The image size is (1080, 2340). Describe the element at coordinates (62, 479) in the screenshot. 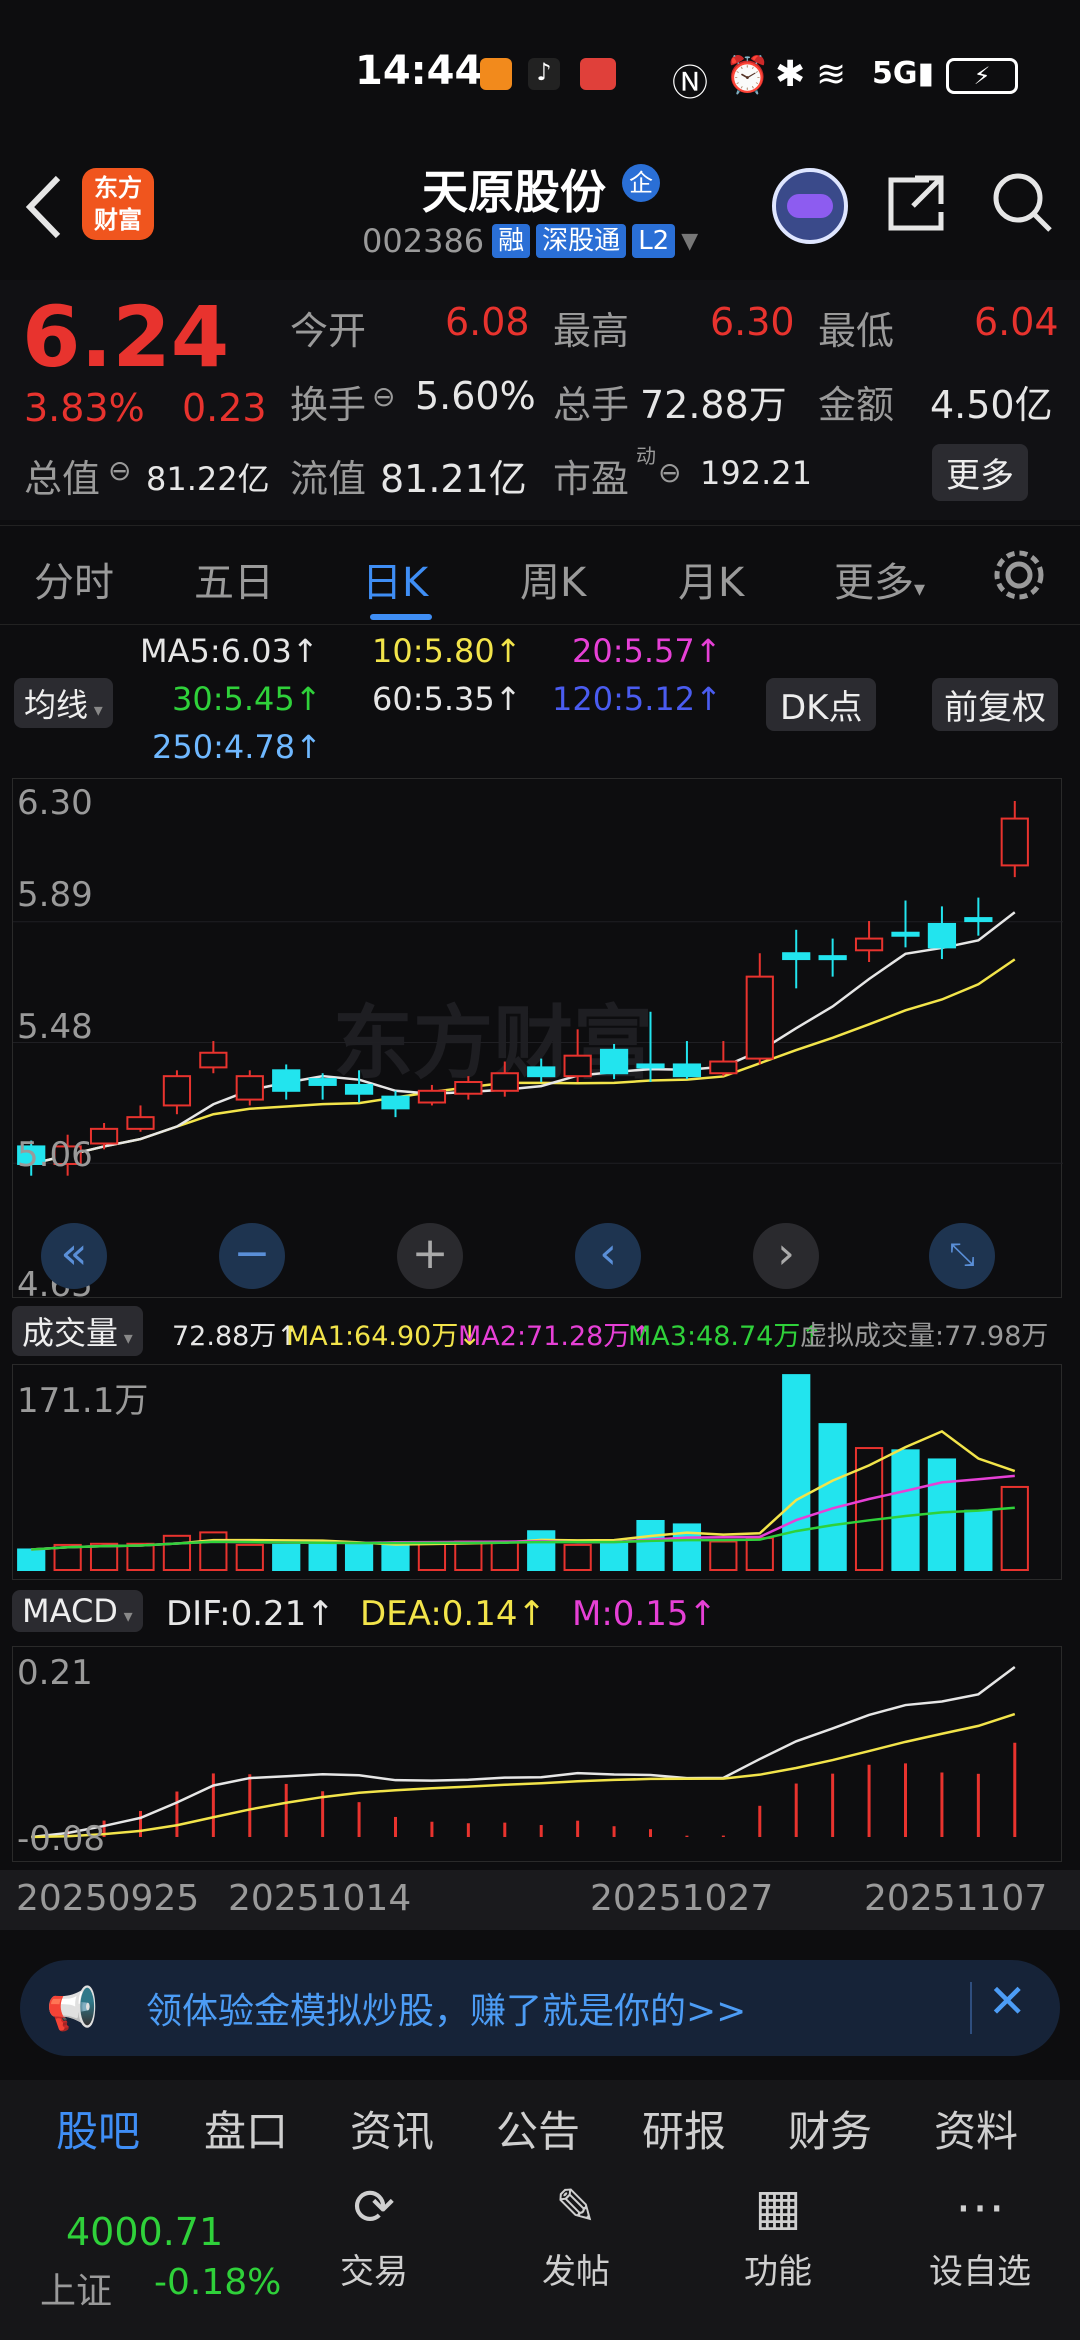

I see `mktcap-label: 总值` at that location.